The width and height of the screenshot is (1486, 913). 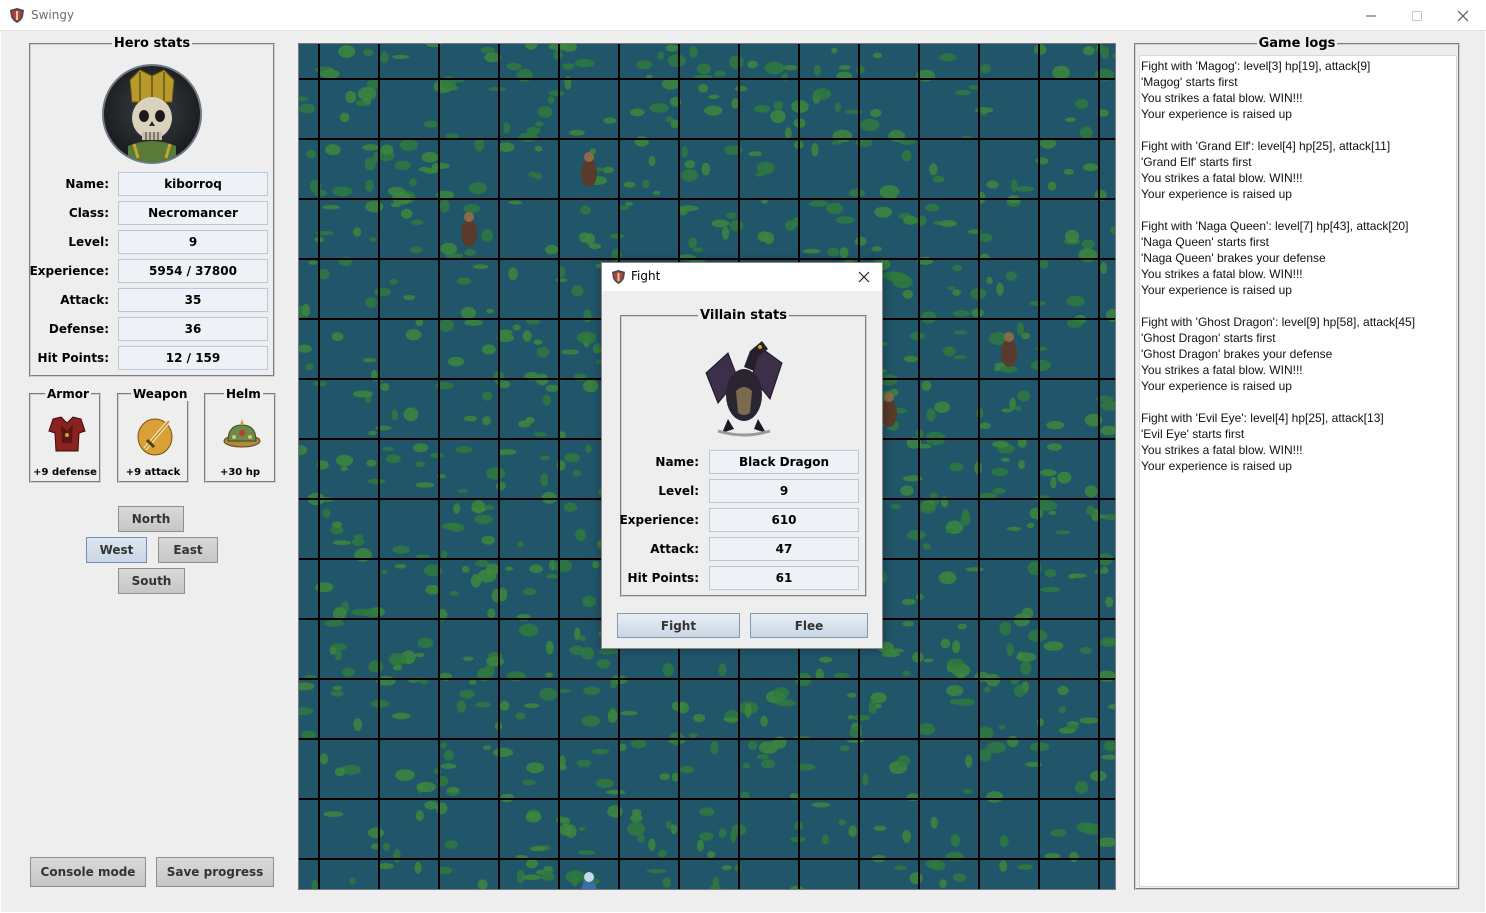 I want to click on close-button, so click(x=1463, y=15).